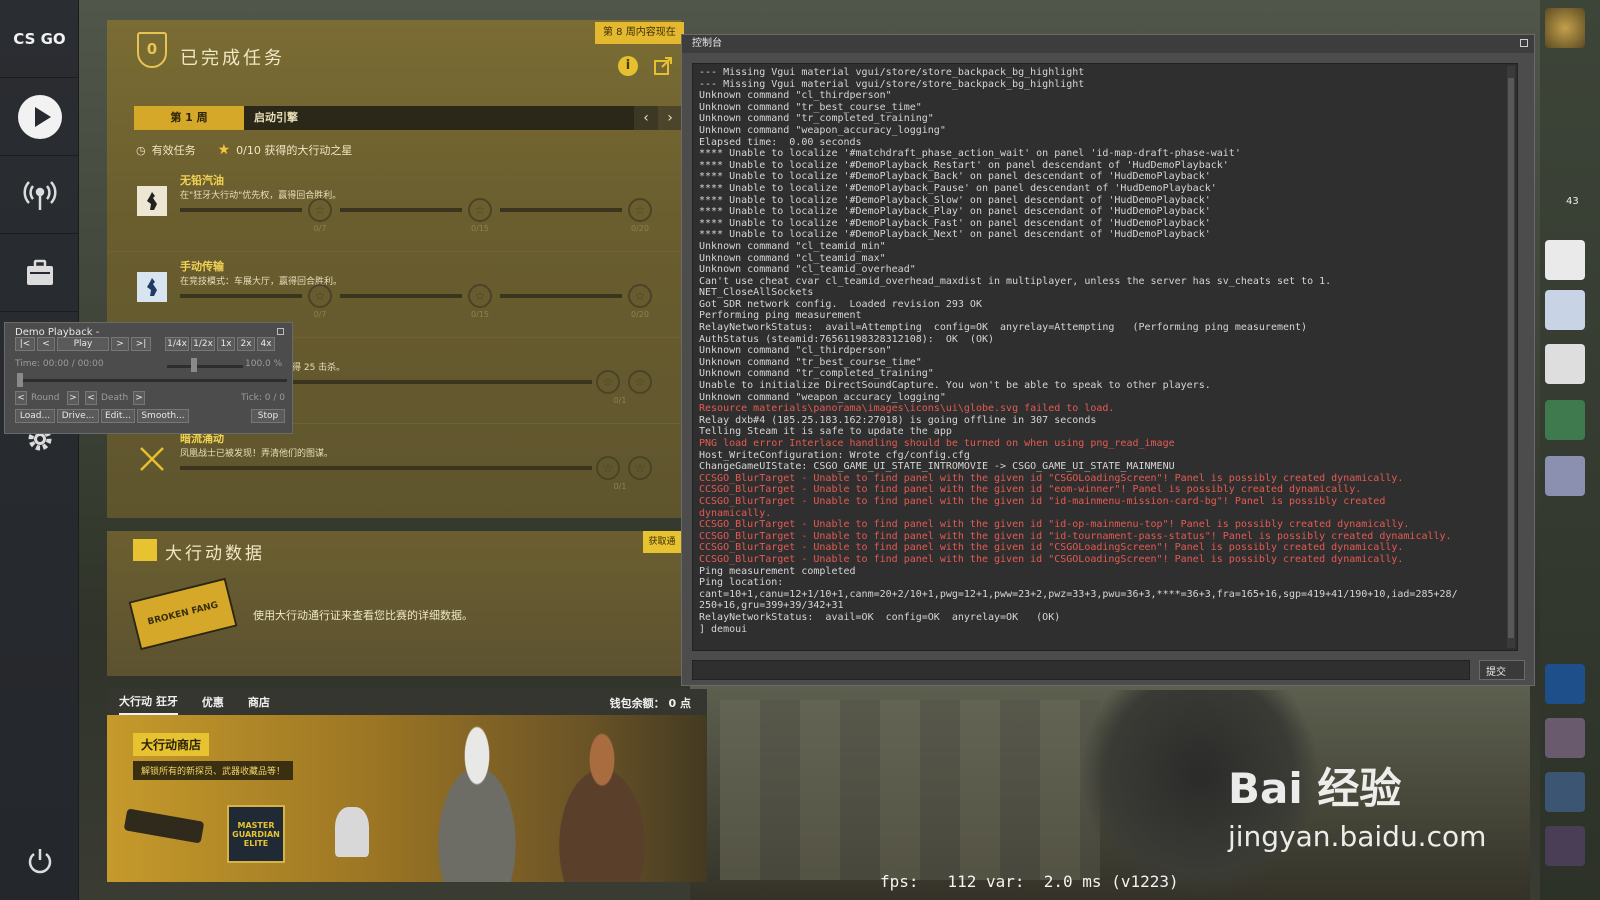 The height and width of the screenshot is (900, 1600). What do you see at coordinates (259, 702) in the screenshot?
I see `tab-store: 商店` at bounding box center [259, 702].